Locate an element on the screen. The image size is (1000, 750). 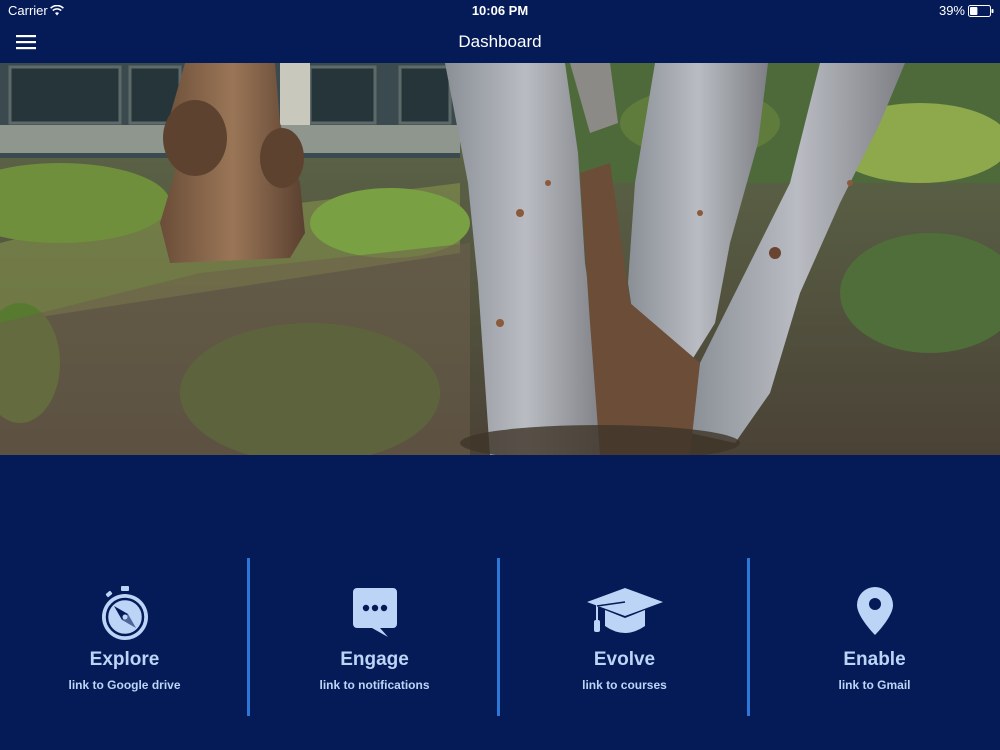
status-time: 10:06 PM is located at coordinates (500, 10).